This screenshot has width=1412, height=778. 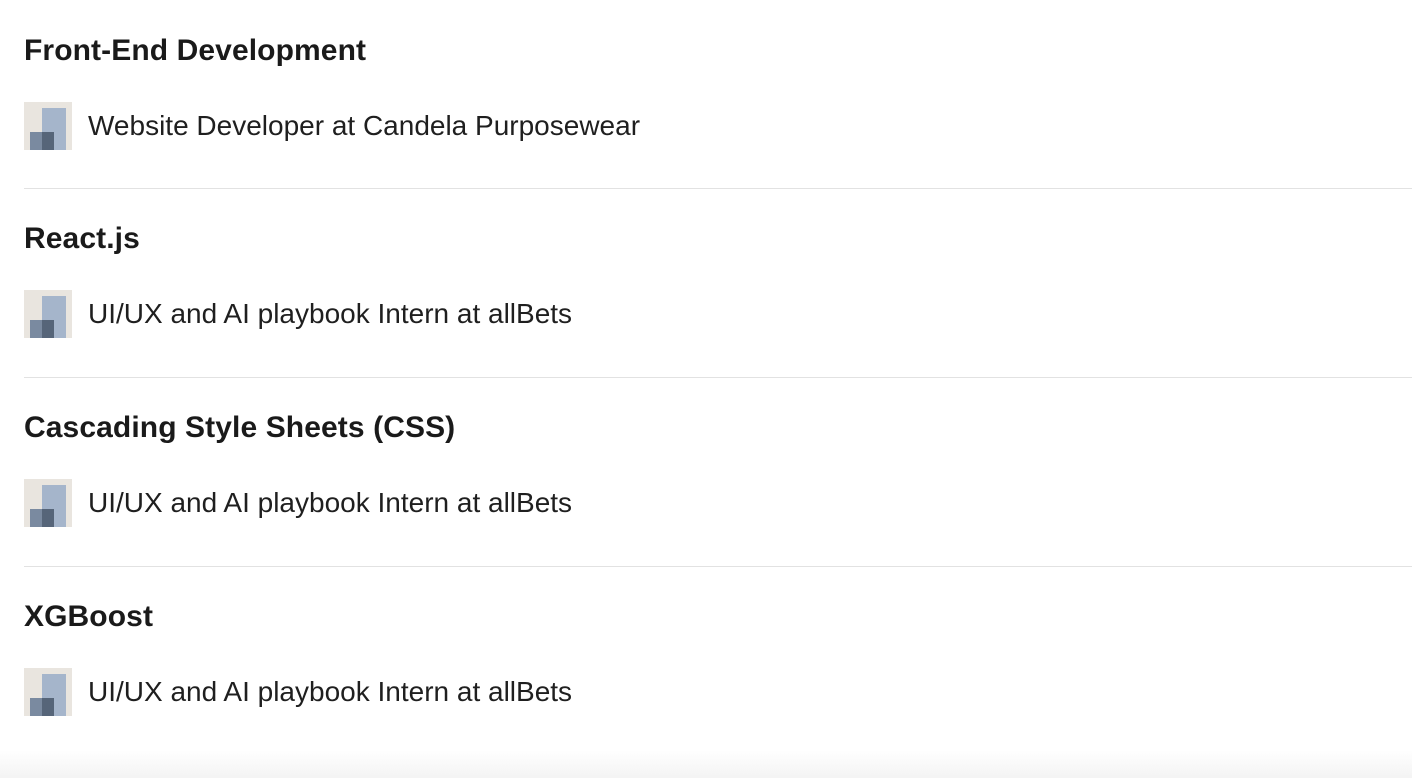 I want to click on experience-text: Website Developer at Candela Purposewear, so click(x=364, y=125).